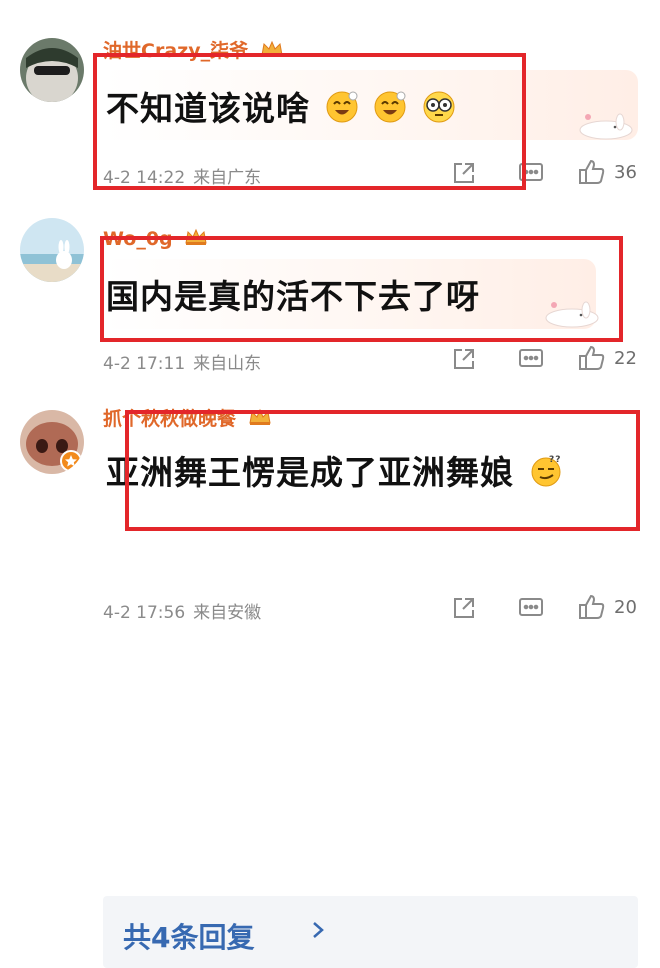  What do you see at coordinates (281, 107) in the screenshot?
I see `comment-text: 不知道该说啥` at bounding box center [281, 107].